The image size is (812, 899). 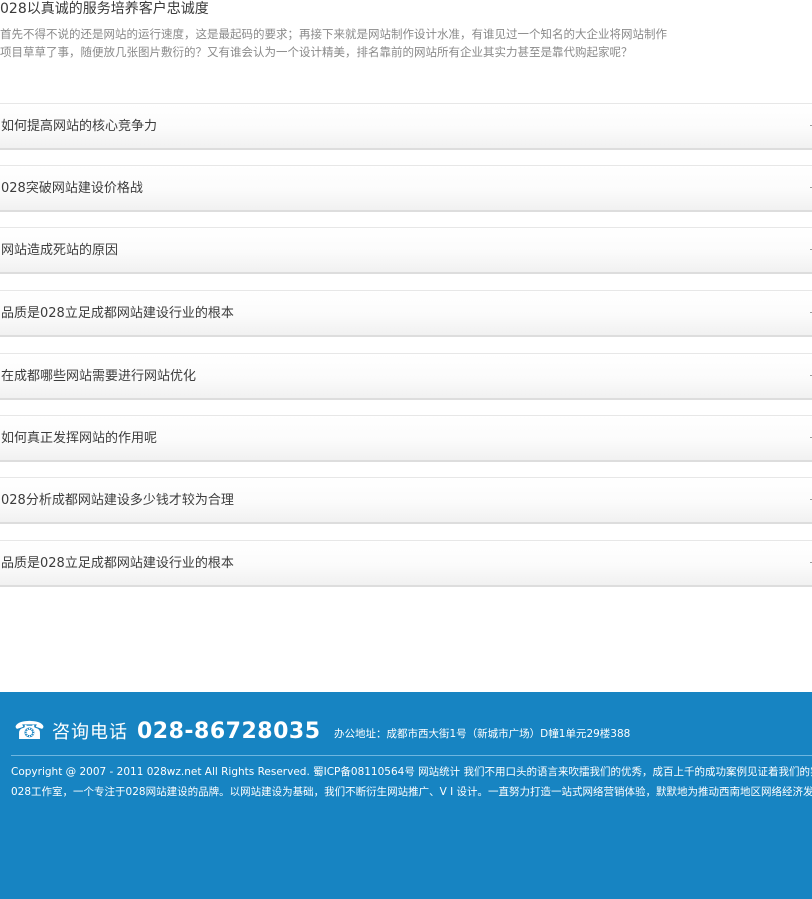 What do you see at coordinates (117, 501) in the screenshot?
I see `faq-item-label: 028分析成都网站建设多少钱才较为合理` at bounding box center [117, 501].